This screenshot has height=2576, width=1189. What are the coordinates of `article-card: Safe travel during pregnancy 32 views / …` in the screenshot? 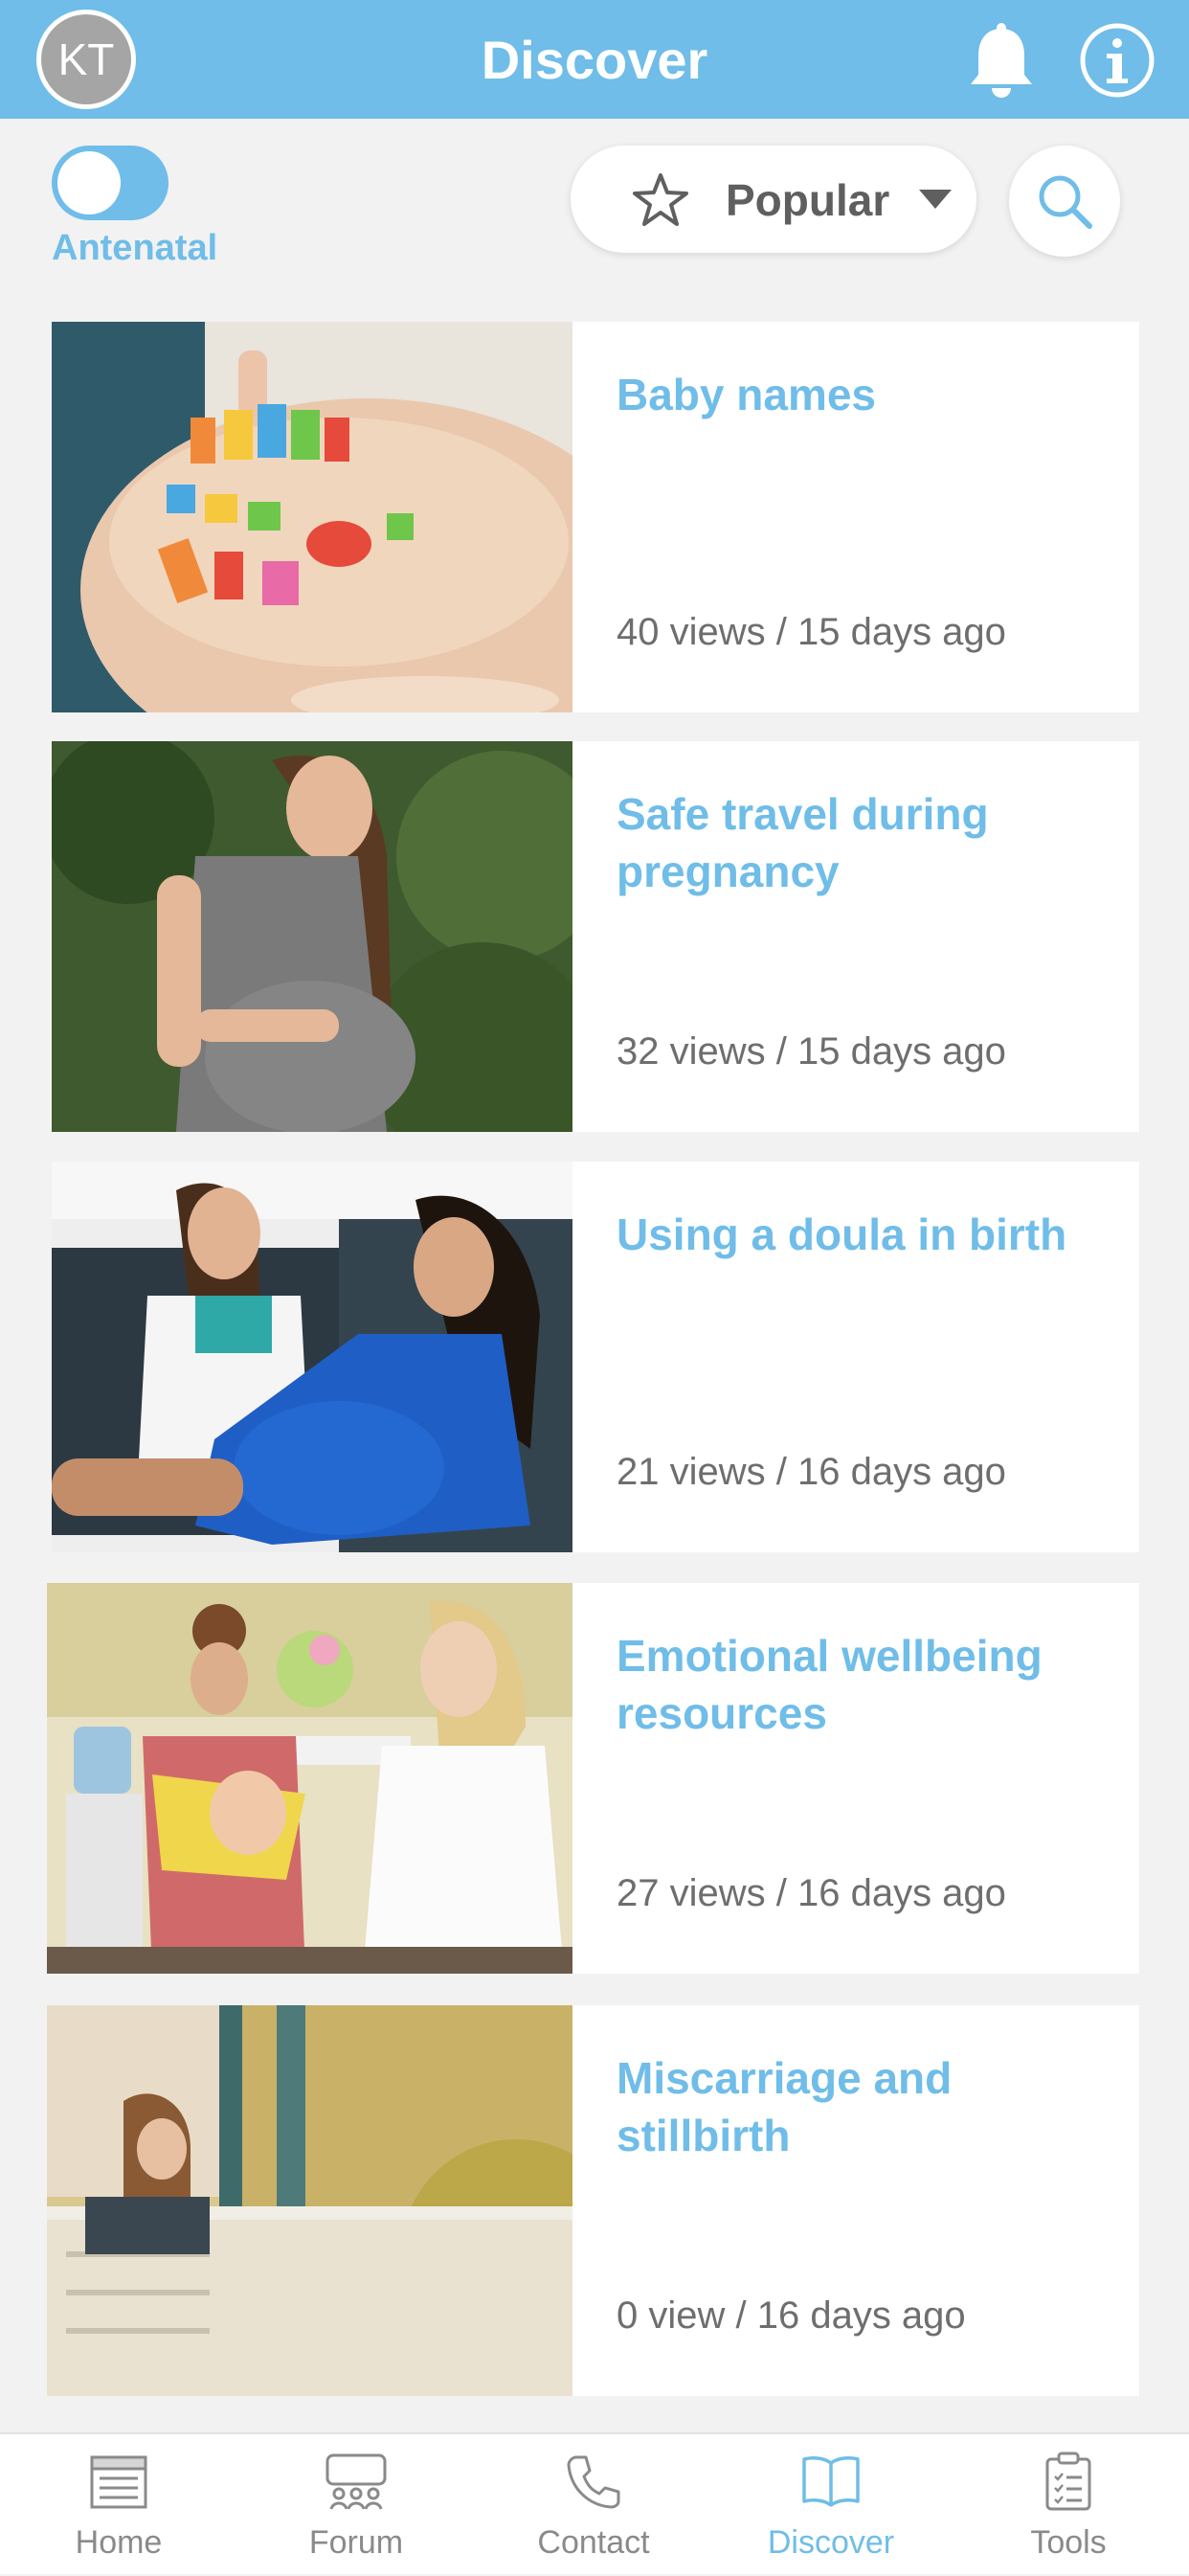 It's located at (595, 936).